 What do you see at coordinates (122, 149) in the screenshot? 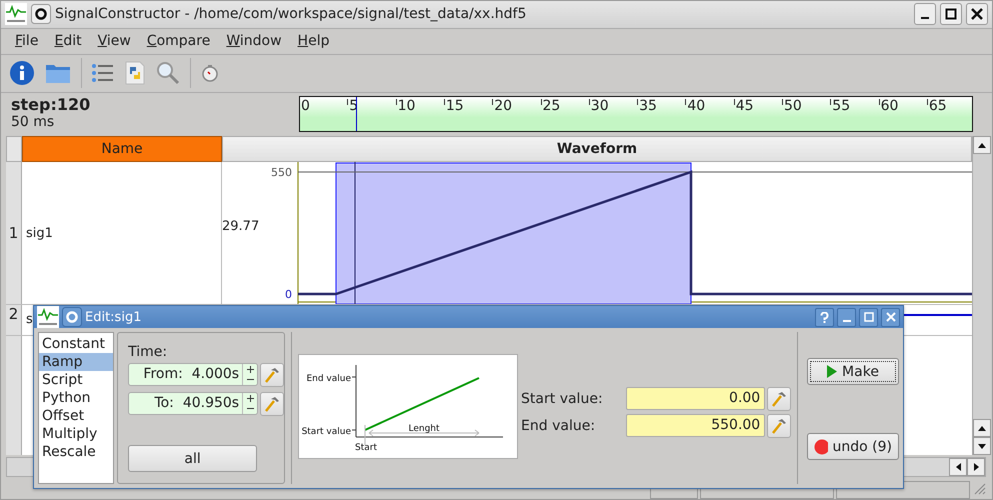
I see `column-header: Name` at bounding box center [122, 149].